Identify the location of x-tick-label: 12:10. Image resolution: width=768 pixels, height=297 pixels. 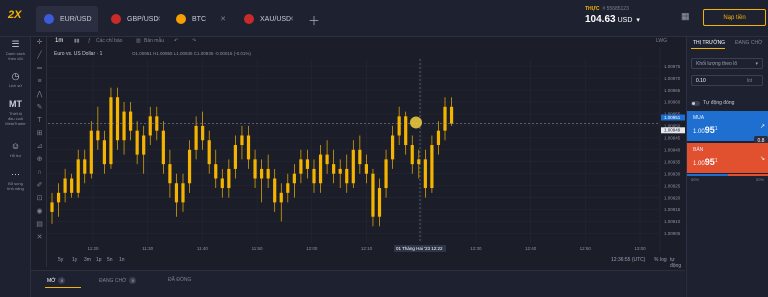
(367, 248).